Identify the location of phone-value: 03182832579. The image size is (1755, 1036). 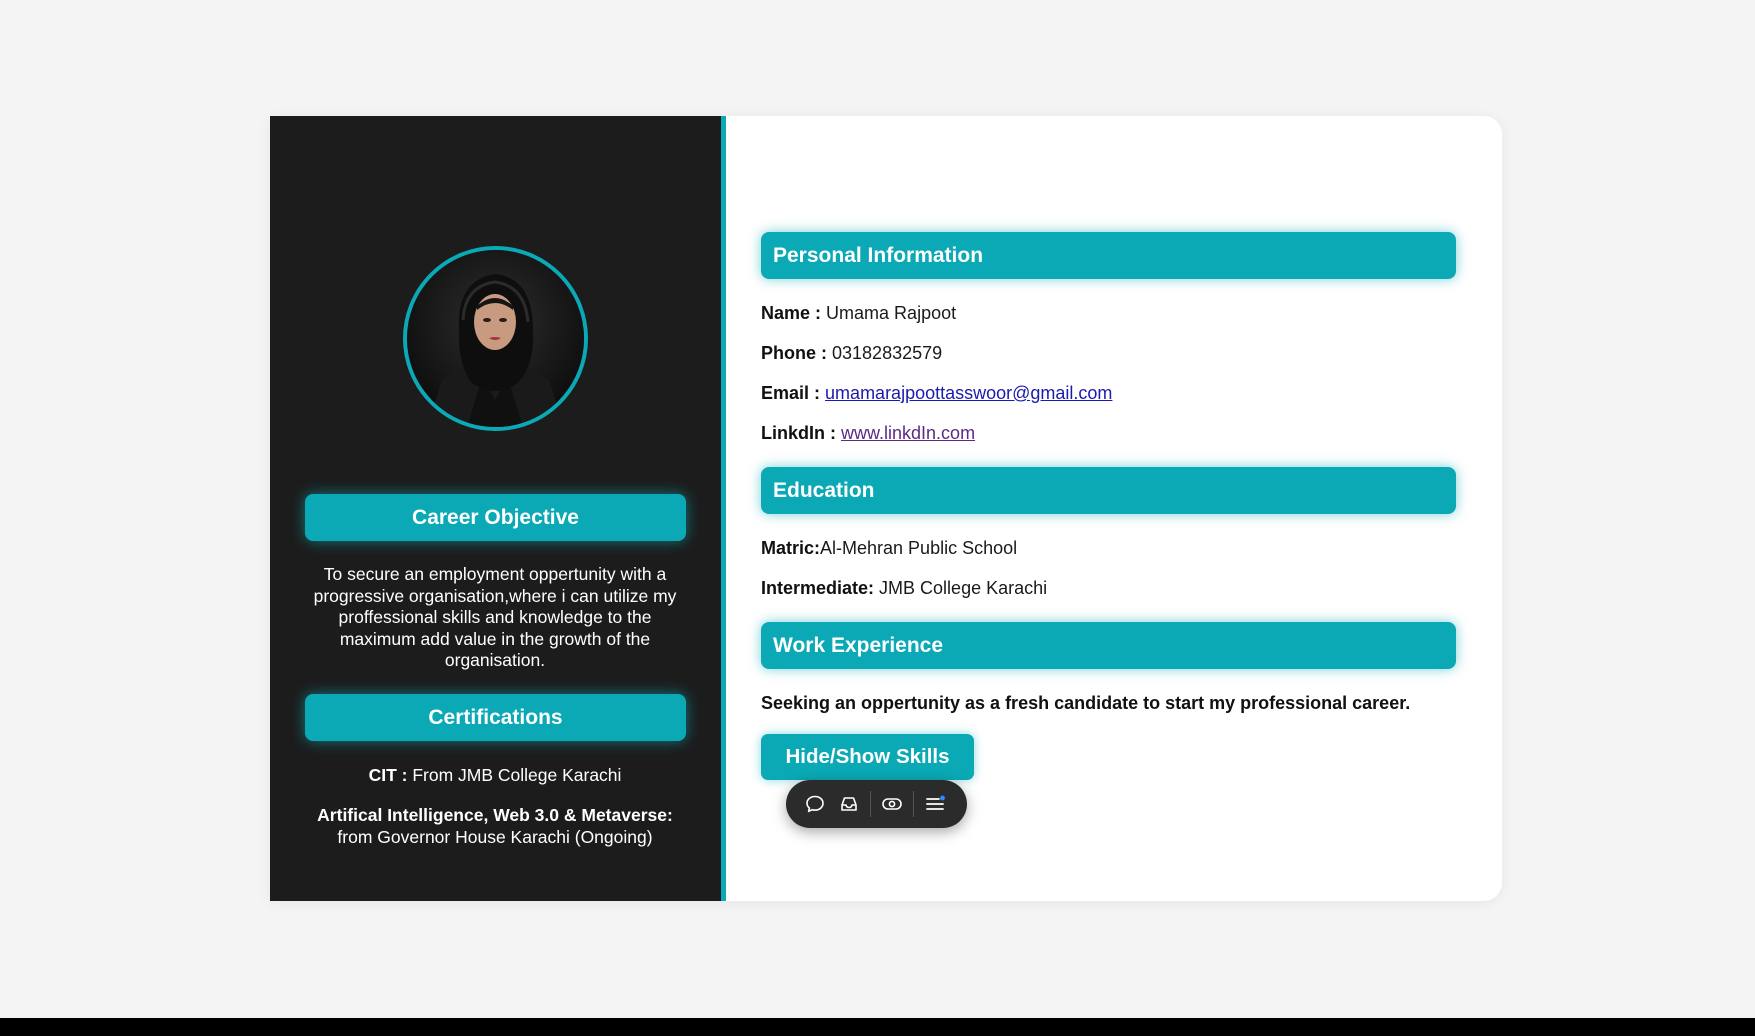
(887, 353).